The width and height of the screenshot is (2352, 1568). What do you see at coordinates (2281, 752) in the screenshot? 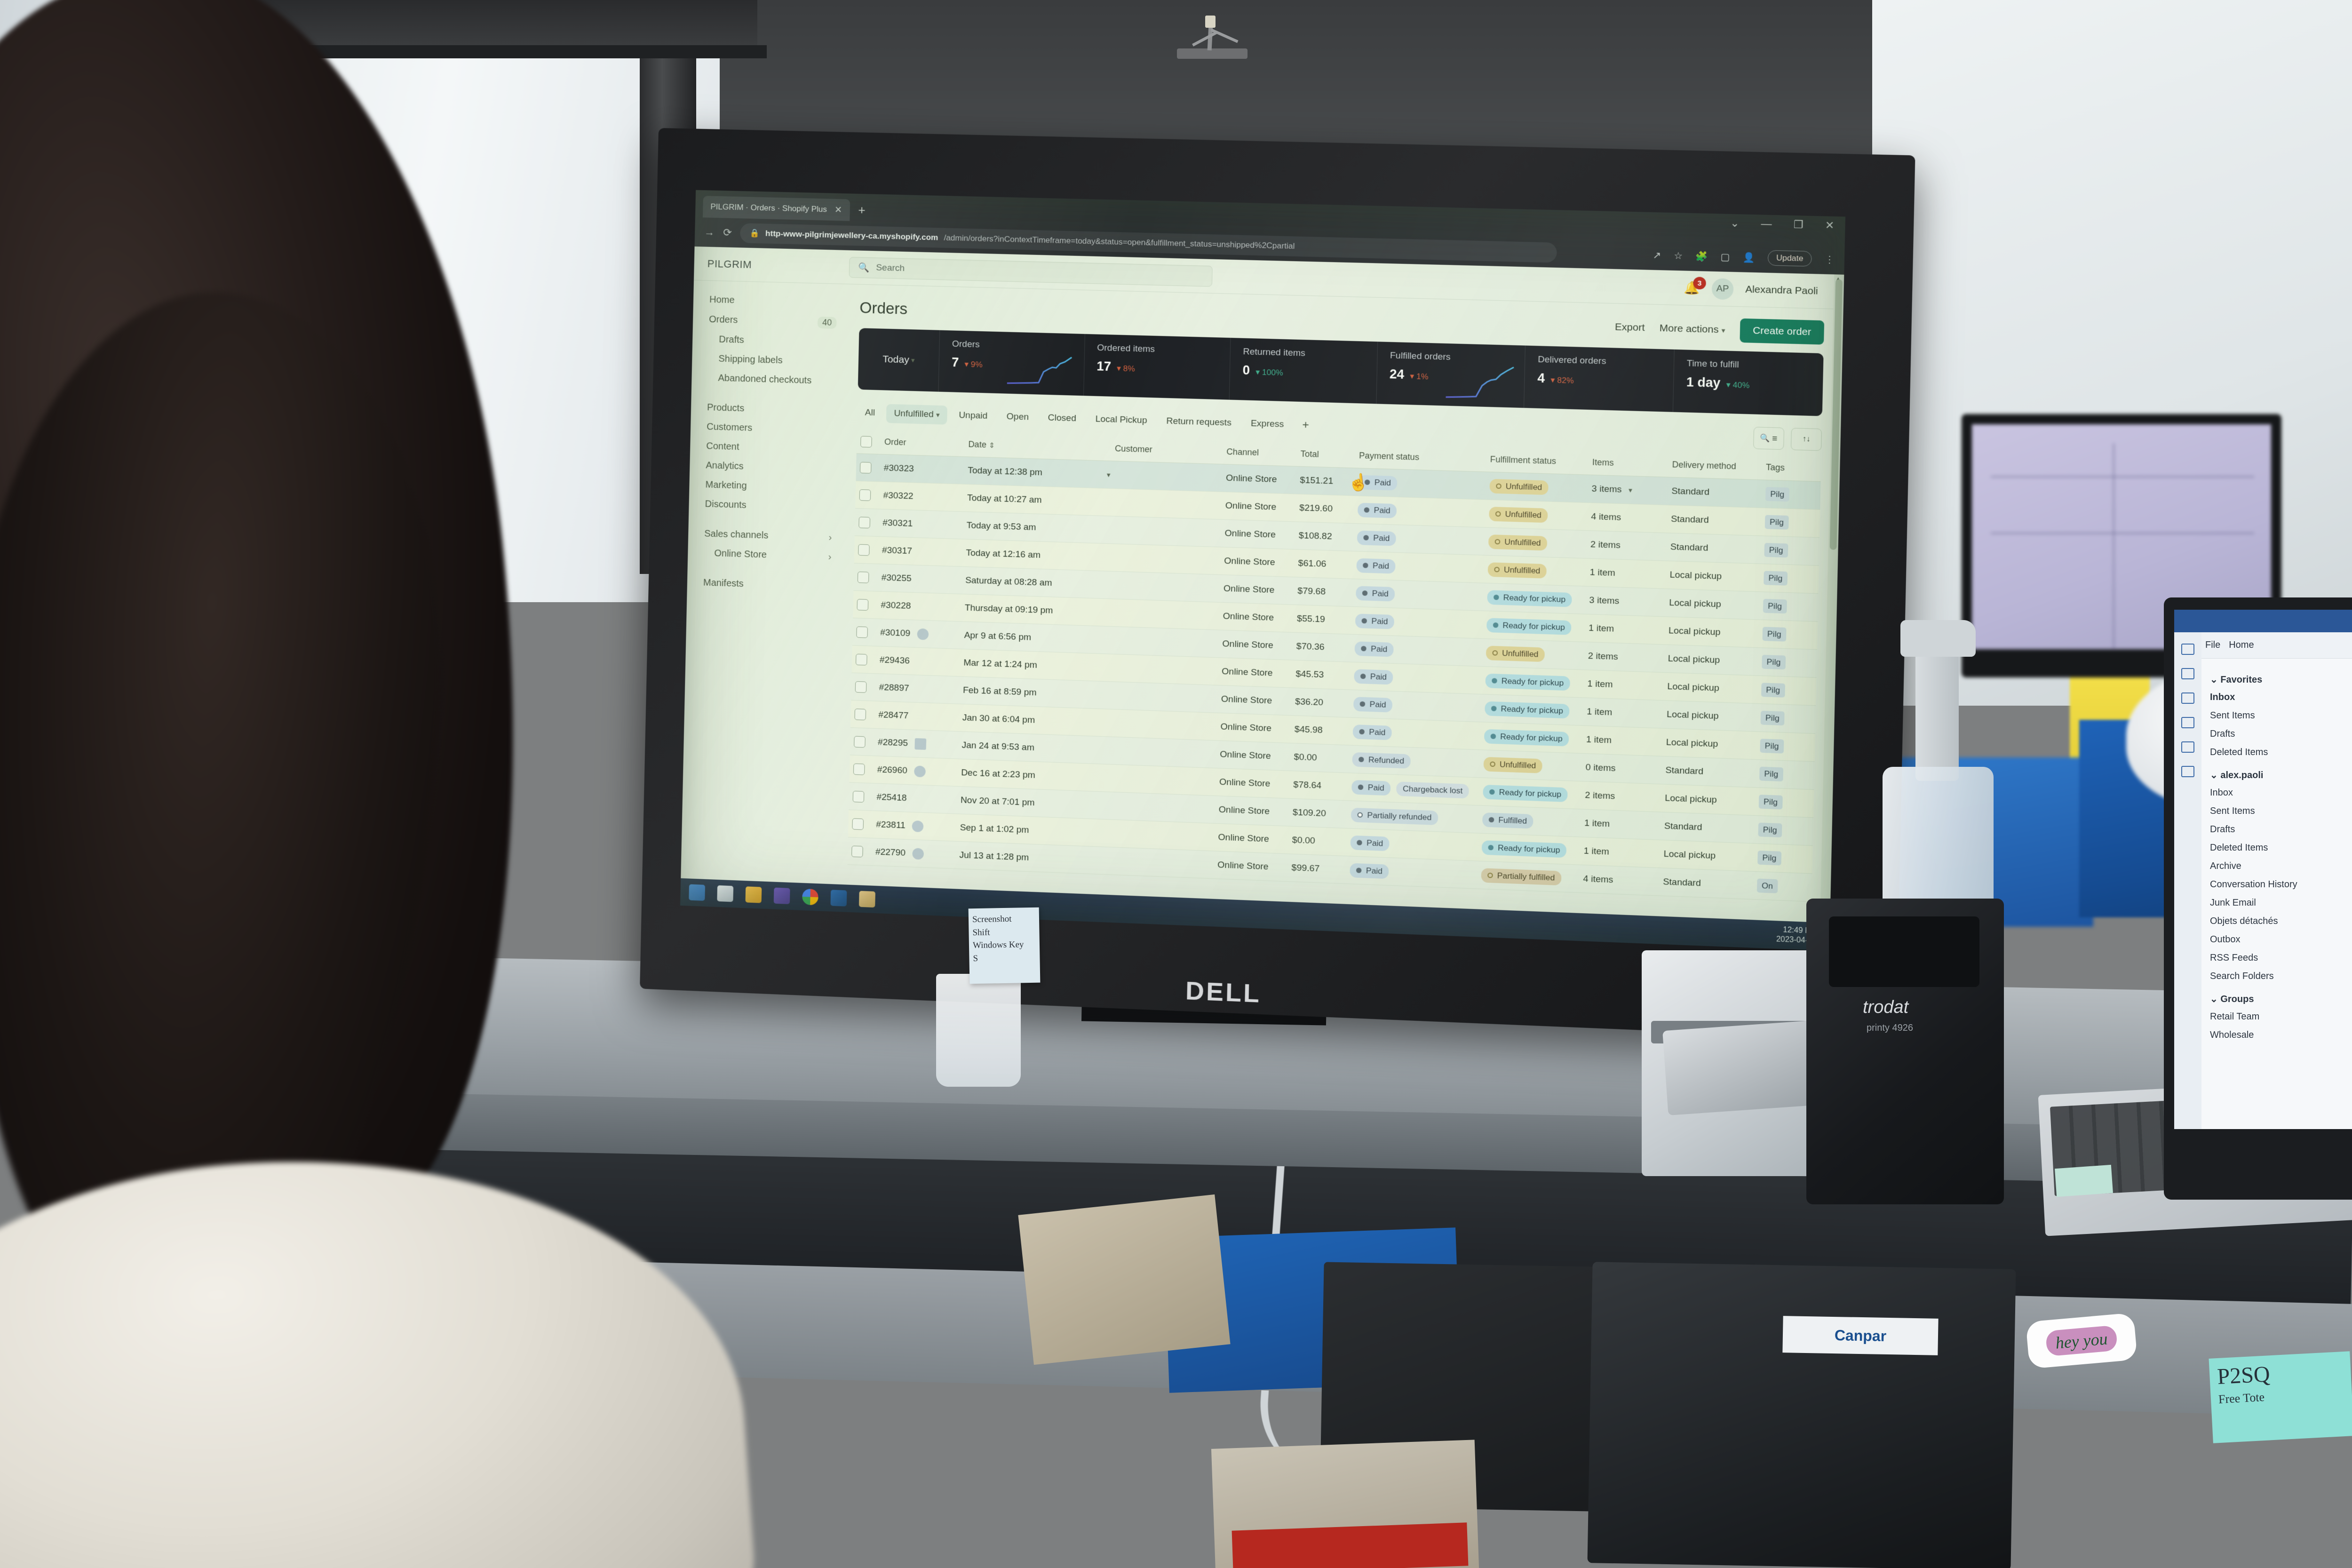
I see `folder-deleted-items: Deleted Items` at bounding box center [2281, 752].